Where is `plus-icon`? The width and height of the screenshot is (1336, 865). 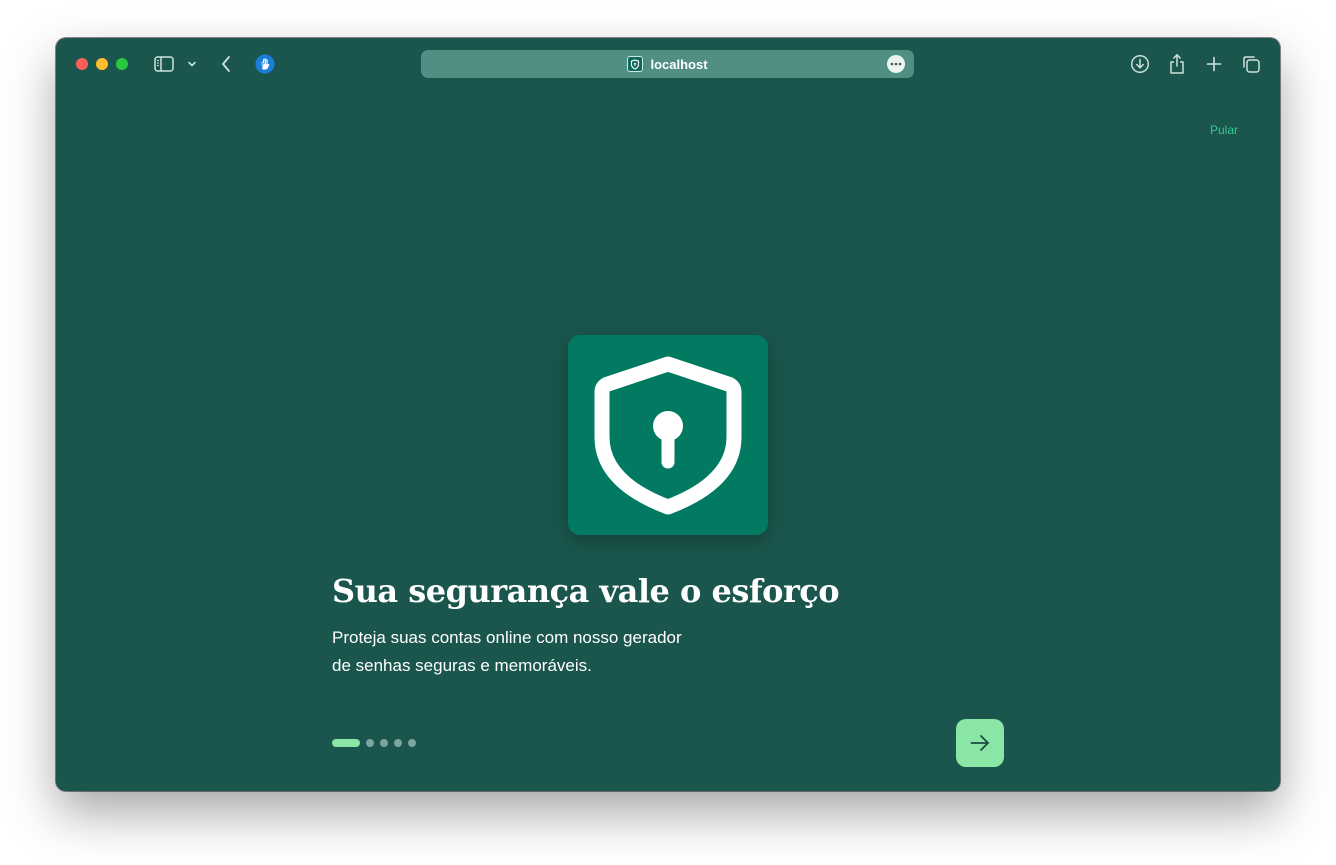 plus-icon is located at coordinates (1214, 64).